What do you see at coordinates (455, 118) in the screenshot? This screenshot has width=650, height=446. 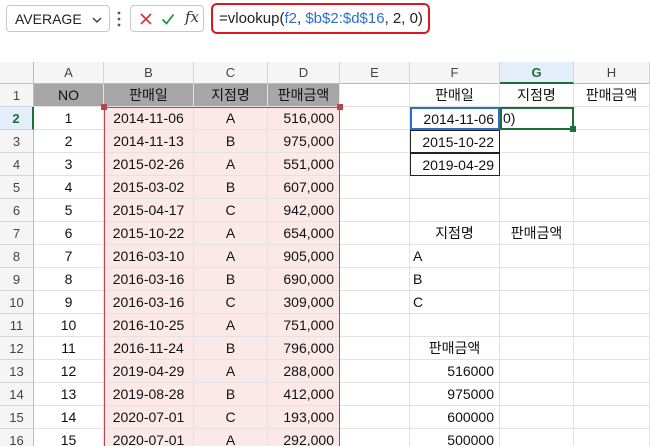 I see `lookup-date-cell: 2014-11-06` at bounding box center [455, 118].